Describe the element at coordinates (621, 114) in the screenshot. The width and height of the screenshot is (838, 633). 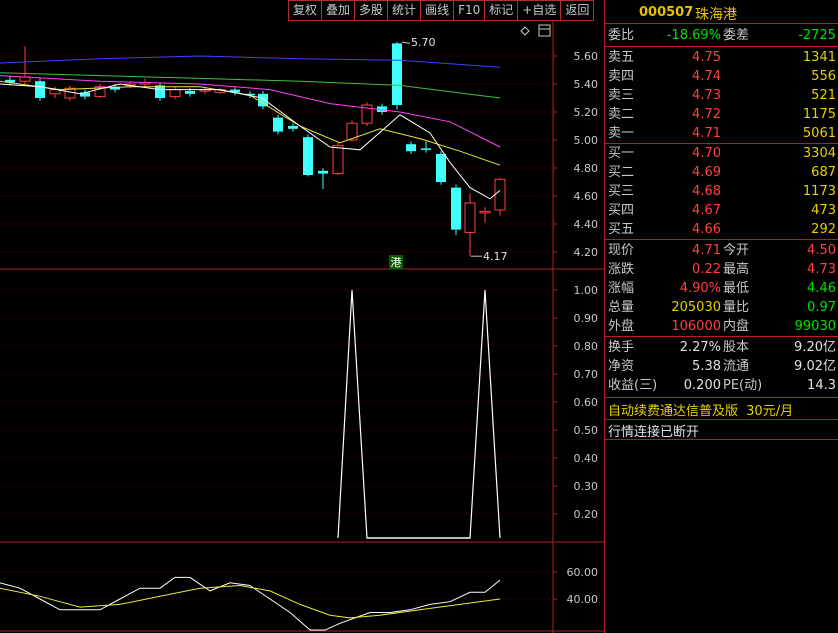
I see `order-level-label: 卖二` at that location.